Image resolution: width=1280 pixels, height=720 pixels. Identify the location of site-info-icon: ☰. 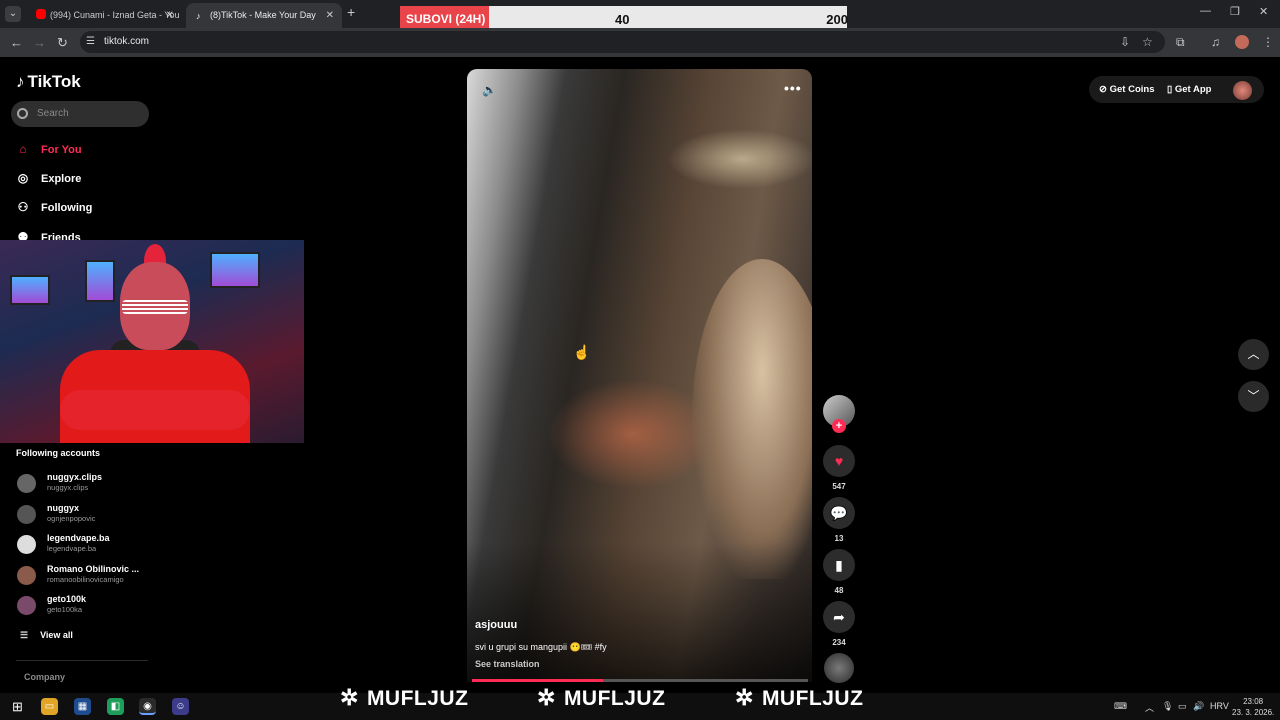
(90, 41).